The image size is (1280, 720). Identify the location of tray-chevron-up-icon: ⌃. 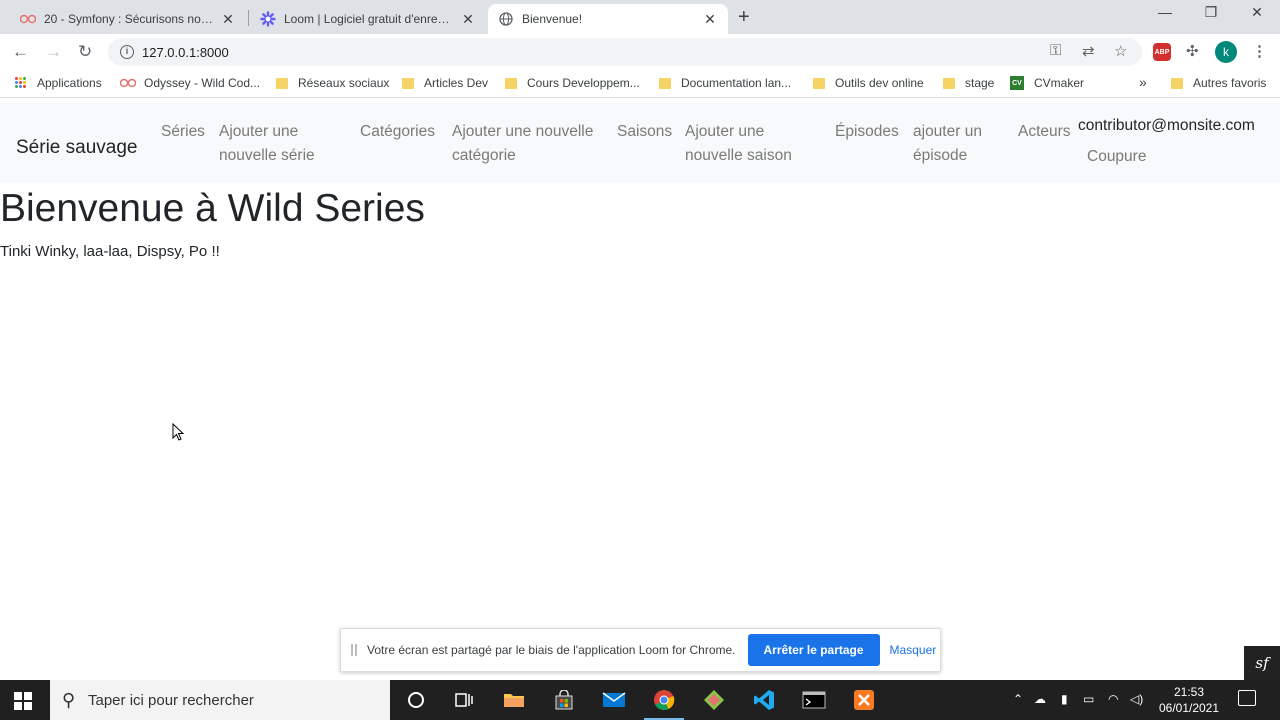
(1018, 699).